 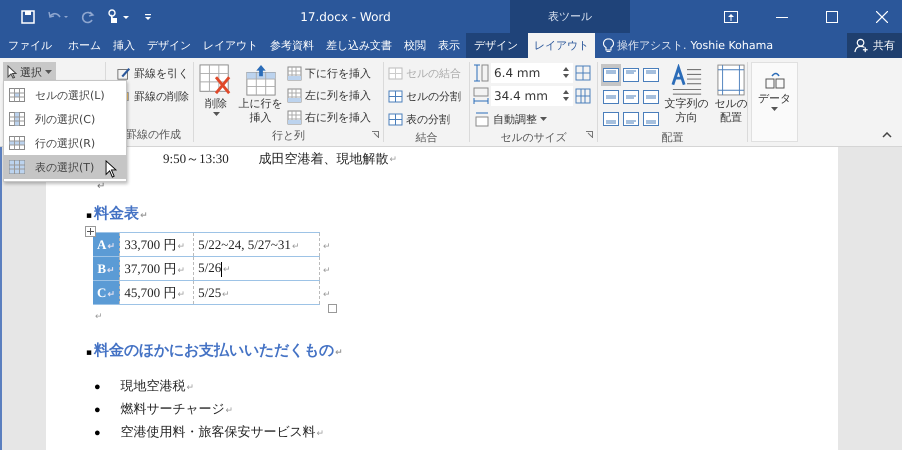 What do you see at coordinates (329, 73) in the screenshot?
I see `insert-button: 下に行を挿入` at bounding box center [329, 73].